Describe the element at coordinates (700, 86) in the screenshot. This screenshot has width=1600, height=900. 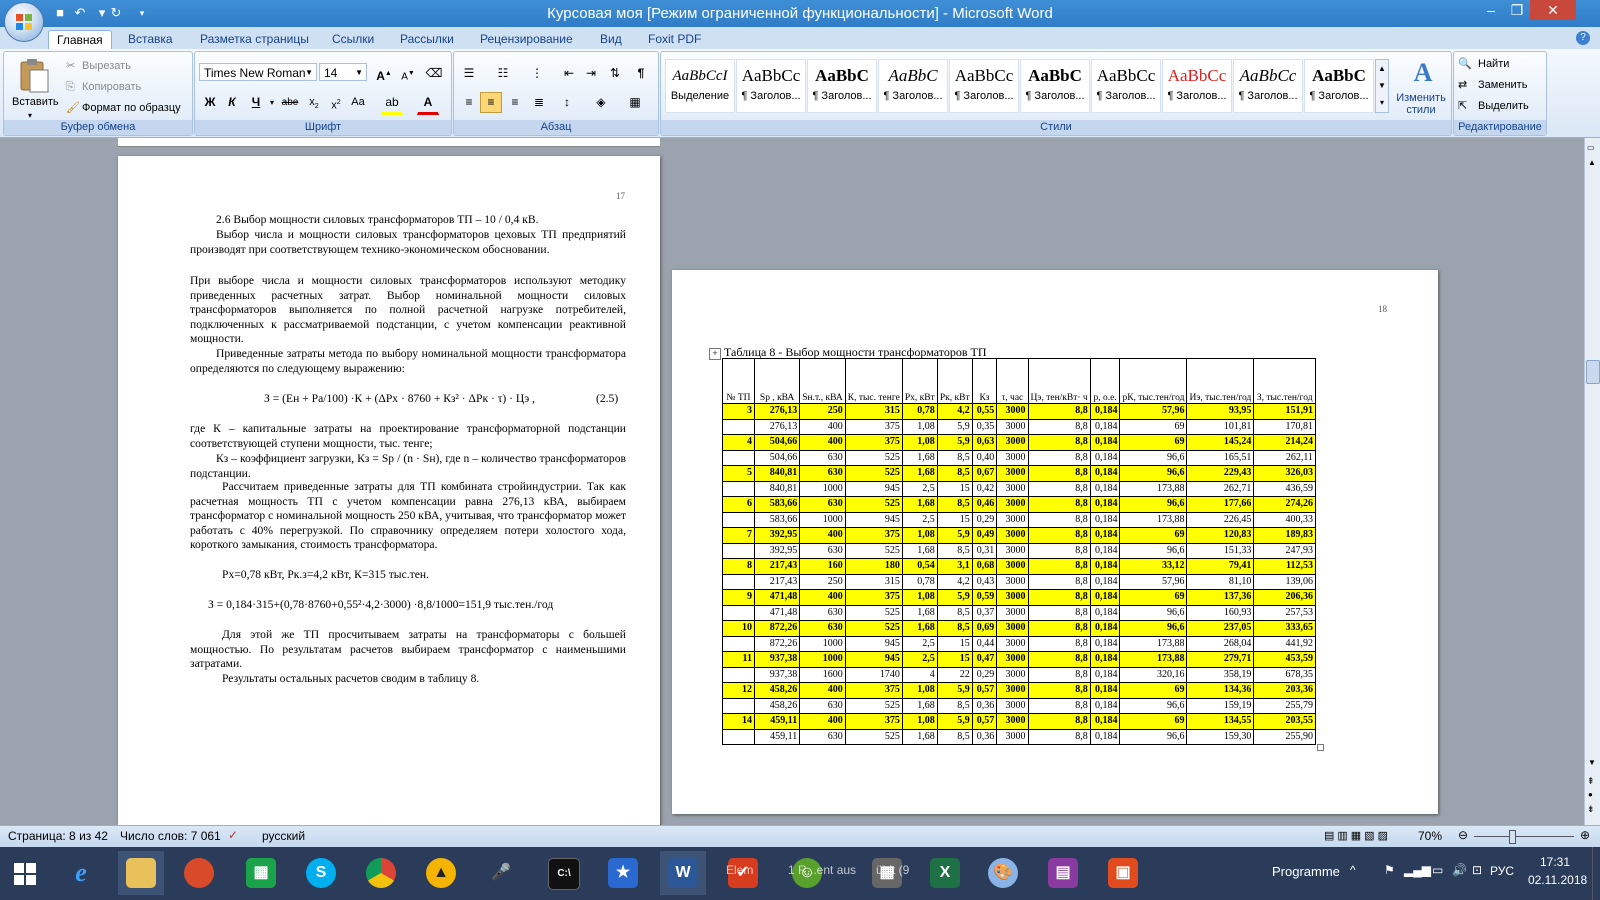
I see `style-emphasis: AaBbCcI Выделение` at that location.